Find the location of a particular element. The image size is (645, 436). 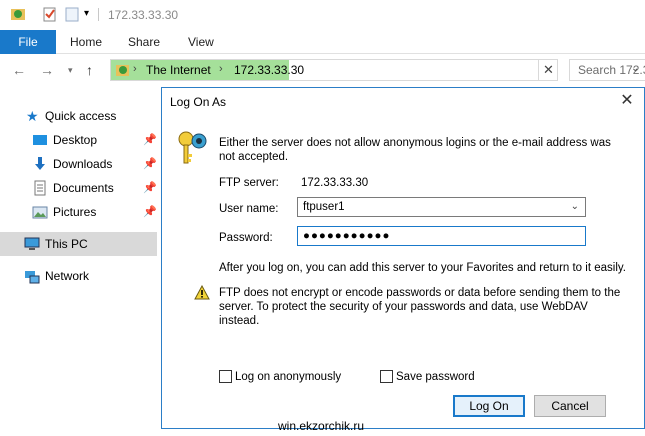

log-on-anonymously-checkbox is located at coordinates (225, 376).